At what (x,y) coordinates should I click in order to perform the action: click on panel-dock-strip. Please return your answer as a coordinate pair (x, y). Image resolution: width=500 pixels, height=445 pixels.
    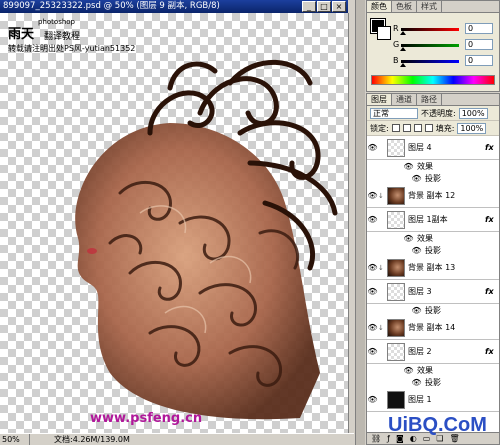
    Looking at the image, I should click on (360, 222).